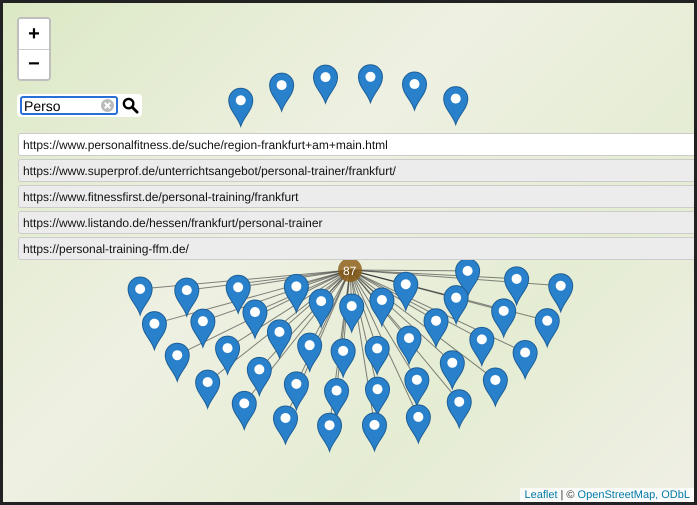  Describe the element at coordinates (356, 222) in the screenshot. I see `suggestion-item: https://www.listando.de/hessen/frankfurt/personal-trainer` at that location.